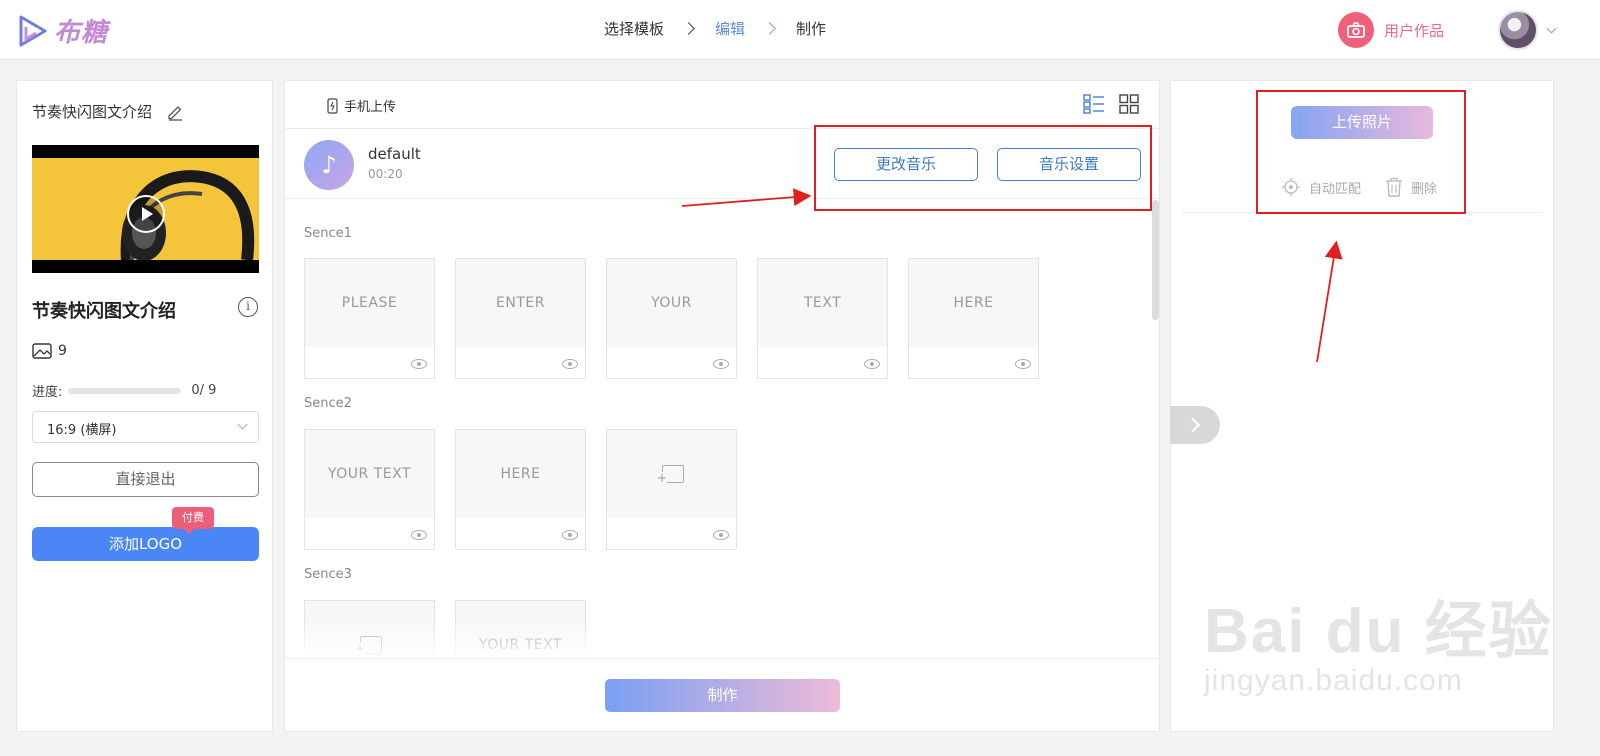 The width and height of the screenshot is (1600, 756). I want to click on watermark-main: Bai du 经验, so click(1378, 631).